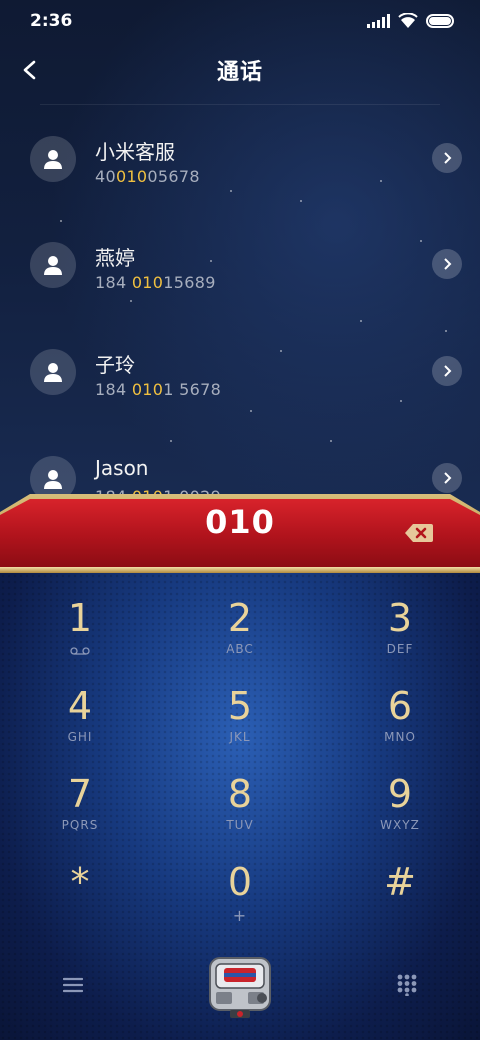 Image resolution: width=480 pixels, height=1040 pixels. Describe the element at coordinates (115, 258) in the screenshot. I see `contact-name: 燕婷` at that location.